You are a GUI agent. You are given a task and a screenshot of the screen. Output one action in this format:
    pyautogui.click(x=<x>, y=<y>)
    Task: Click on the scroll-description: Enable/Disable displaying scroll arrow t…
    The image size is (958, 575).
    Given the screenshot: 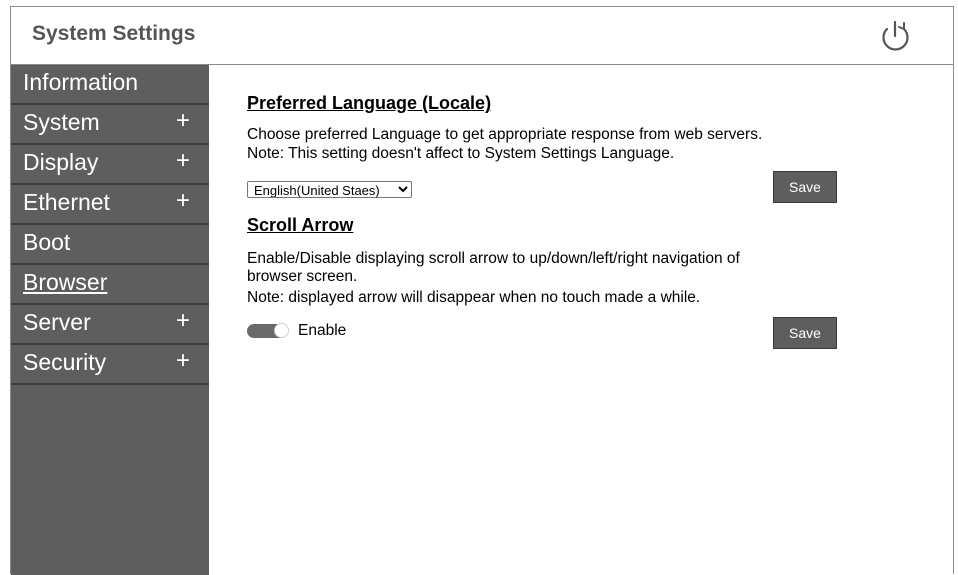 What is the action you would take?
    pyautogui.click(x=493, y=258)
    